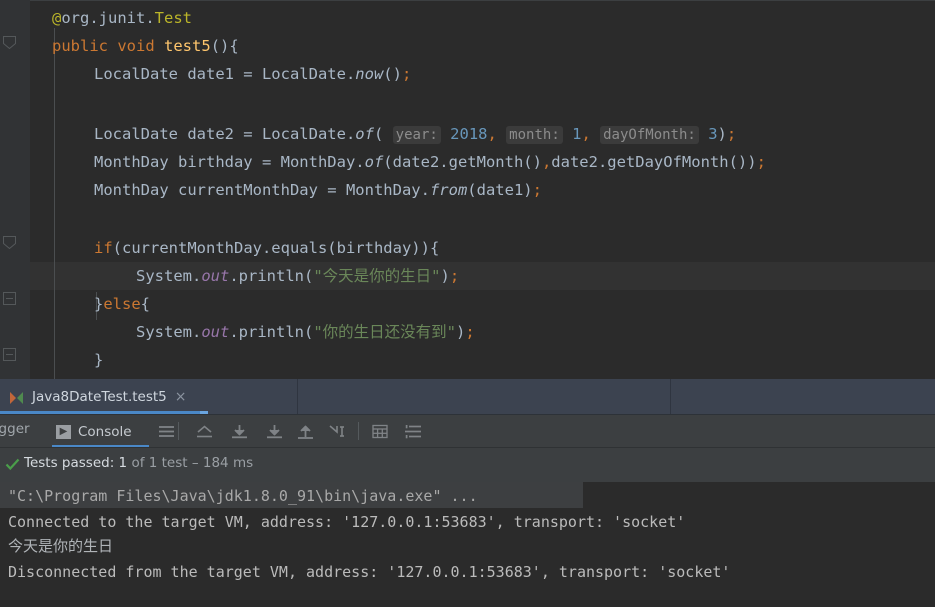 Image resolution: width=935 pixels, height=607 pixels. What do you see at coordinates (713, 134) in the screenshot?
I see `code-token: 3` at bounding box center [713, 134].